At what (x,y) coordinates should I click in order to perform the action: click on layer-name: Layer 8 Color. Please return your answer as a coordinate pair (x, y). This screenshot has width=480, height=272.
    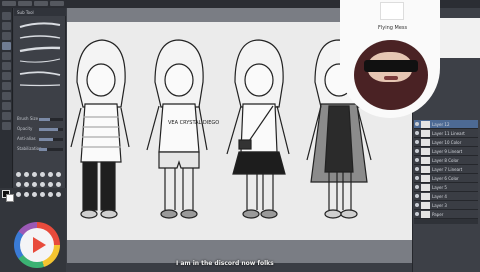
    Looking at the image, I should click on (445, 160).